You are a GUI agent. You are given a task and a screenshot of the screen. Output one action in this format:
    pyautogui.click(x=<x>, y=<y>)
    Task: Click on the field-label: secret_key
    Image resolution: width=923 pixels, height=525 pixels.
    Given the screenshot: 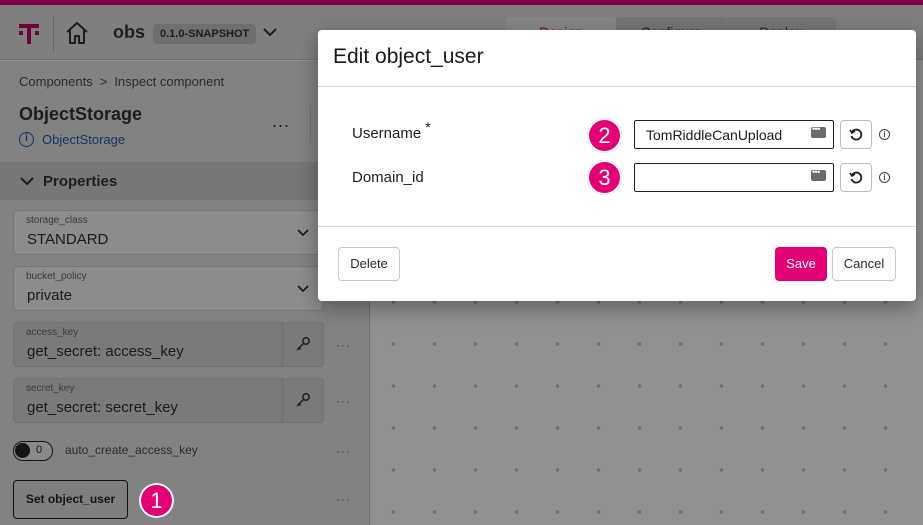 What is the action you would take?
    pyautogui.click(x=50, y=388)
    